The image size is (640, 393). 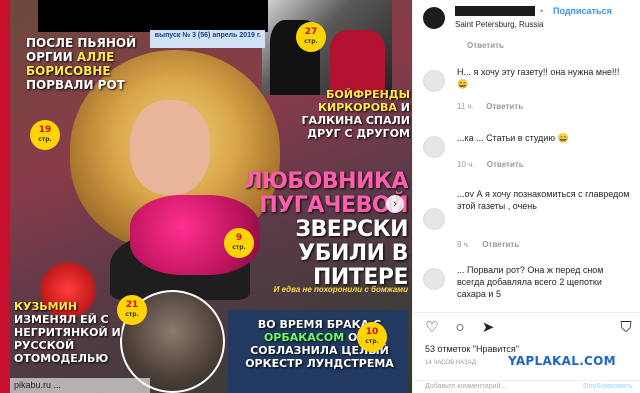 I want to click on cover-man-redshirt, so click(x=357, y=62).